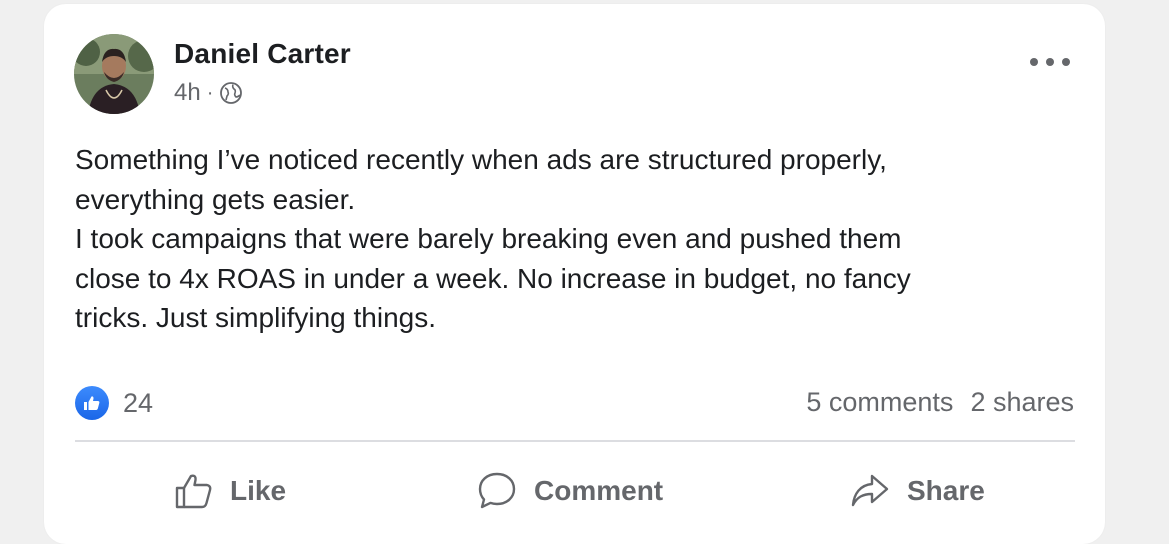  I want to click on post-timestamp: 4h, so click(187, 93).